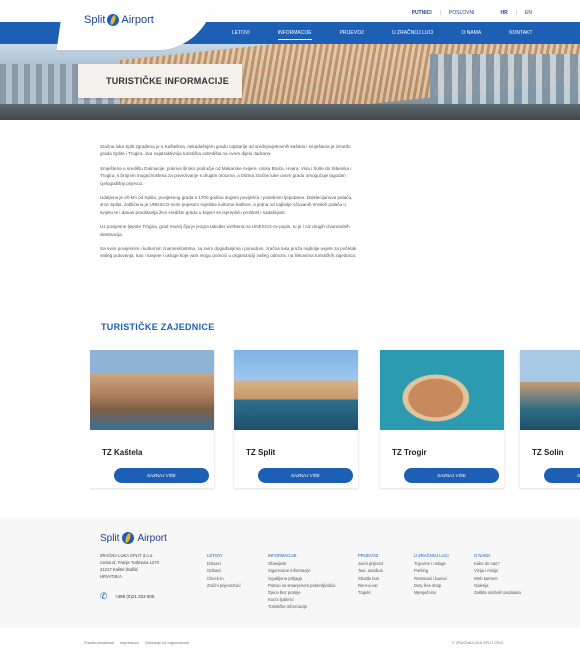 This screenshot has height=652, width=580. What do you see at coordinates (497, 585) in the screenshot?
I see `footer-link: Galerija` at bounding box center [497, 585].